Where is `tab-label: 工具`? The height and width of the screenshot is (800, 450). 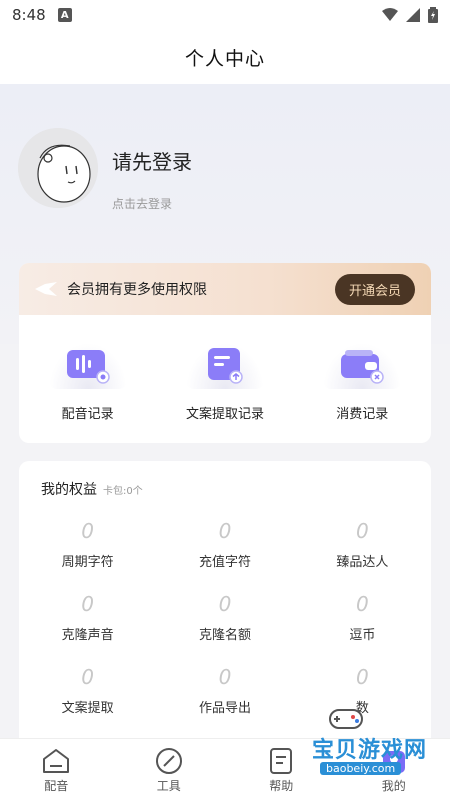
tab-label: 工具 is located at coordinates (168, 786).